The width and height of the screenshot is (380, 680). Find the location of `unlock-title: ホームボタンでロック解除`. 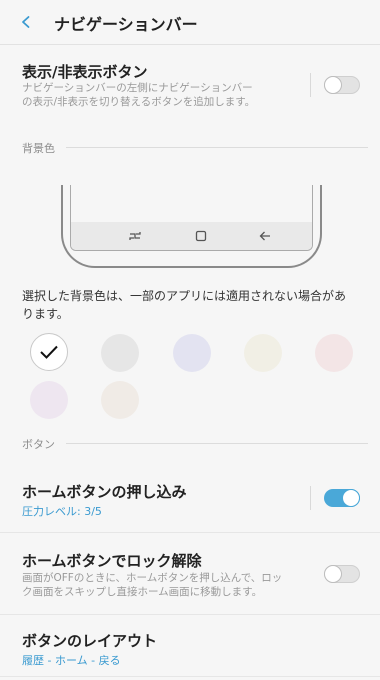

unlock-title: ホームボタンでロック解除 is located at coordinates (112, 561).